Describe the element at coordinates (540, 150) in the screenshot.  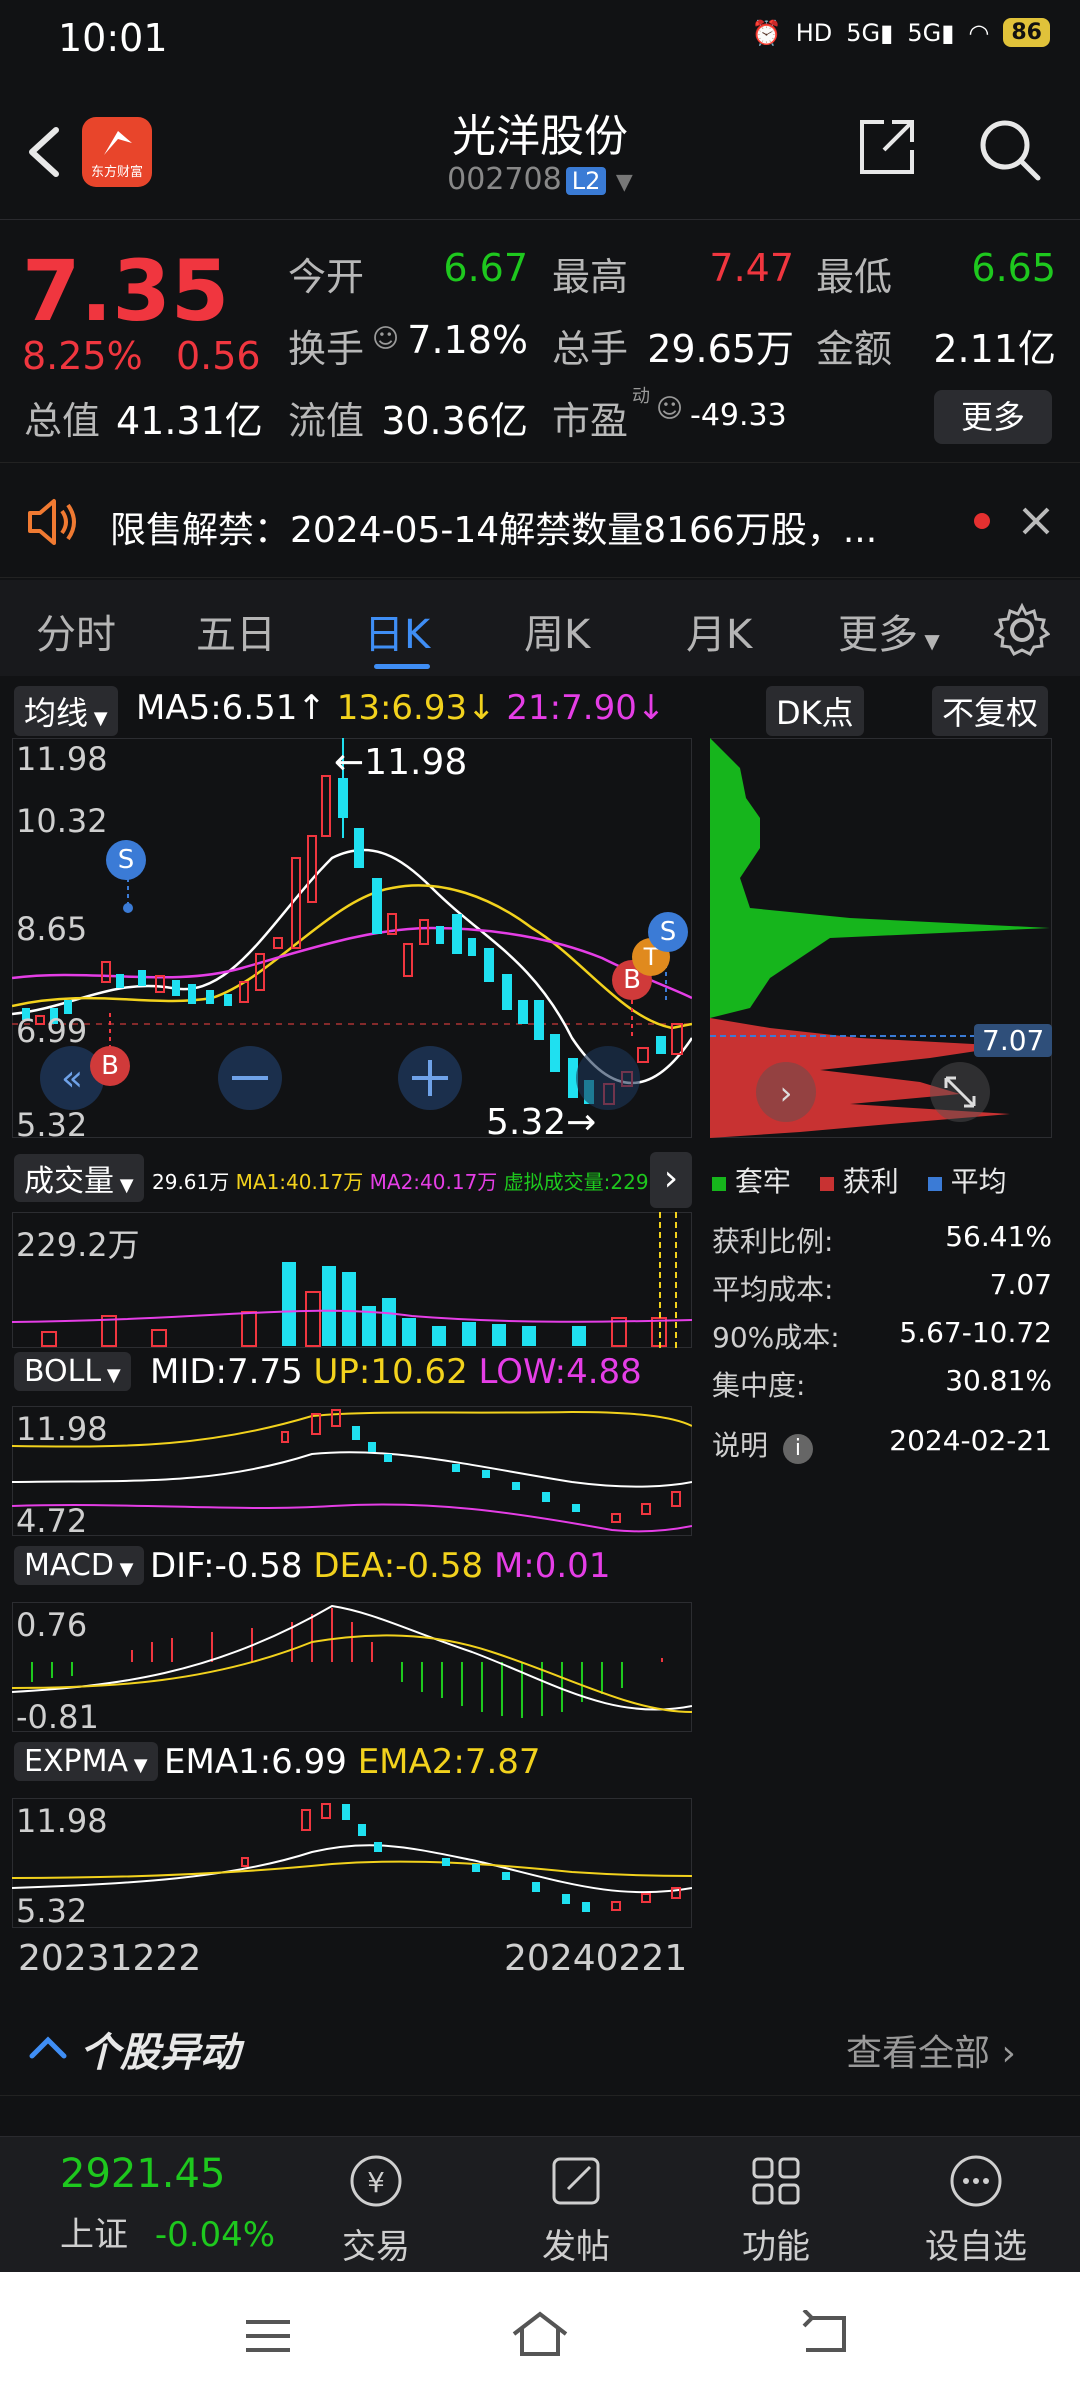
I see `stock-header: 东方财富 光洋股份 002708 L2 ▼` at that location.